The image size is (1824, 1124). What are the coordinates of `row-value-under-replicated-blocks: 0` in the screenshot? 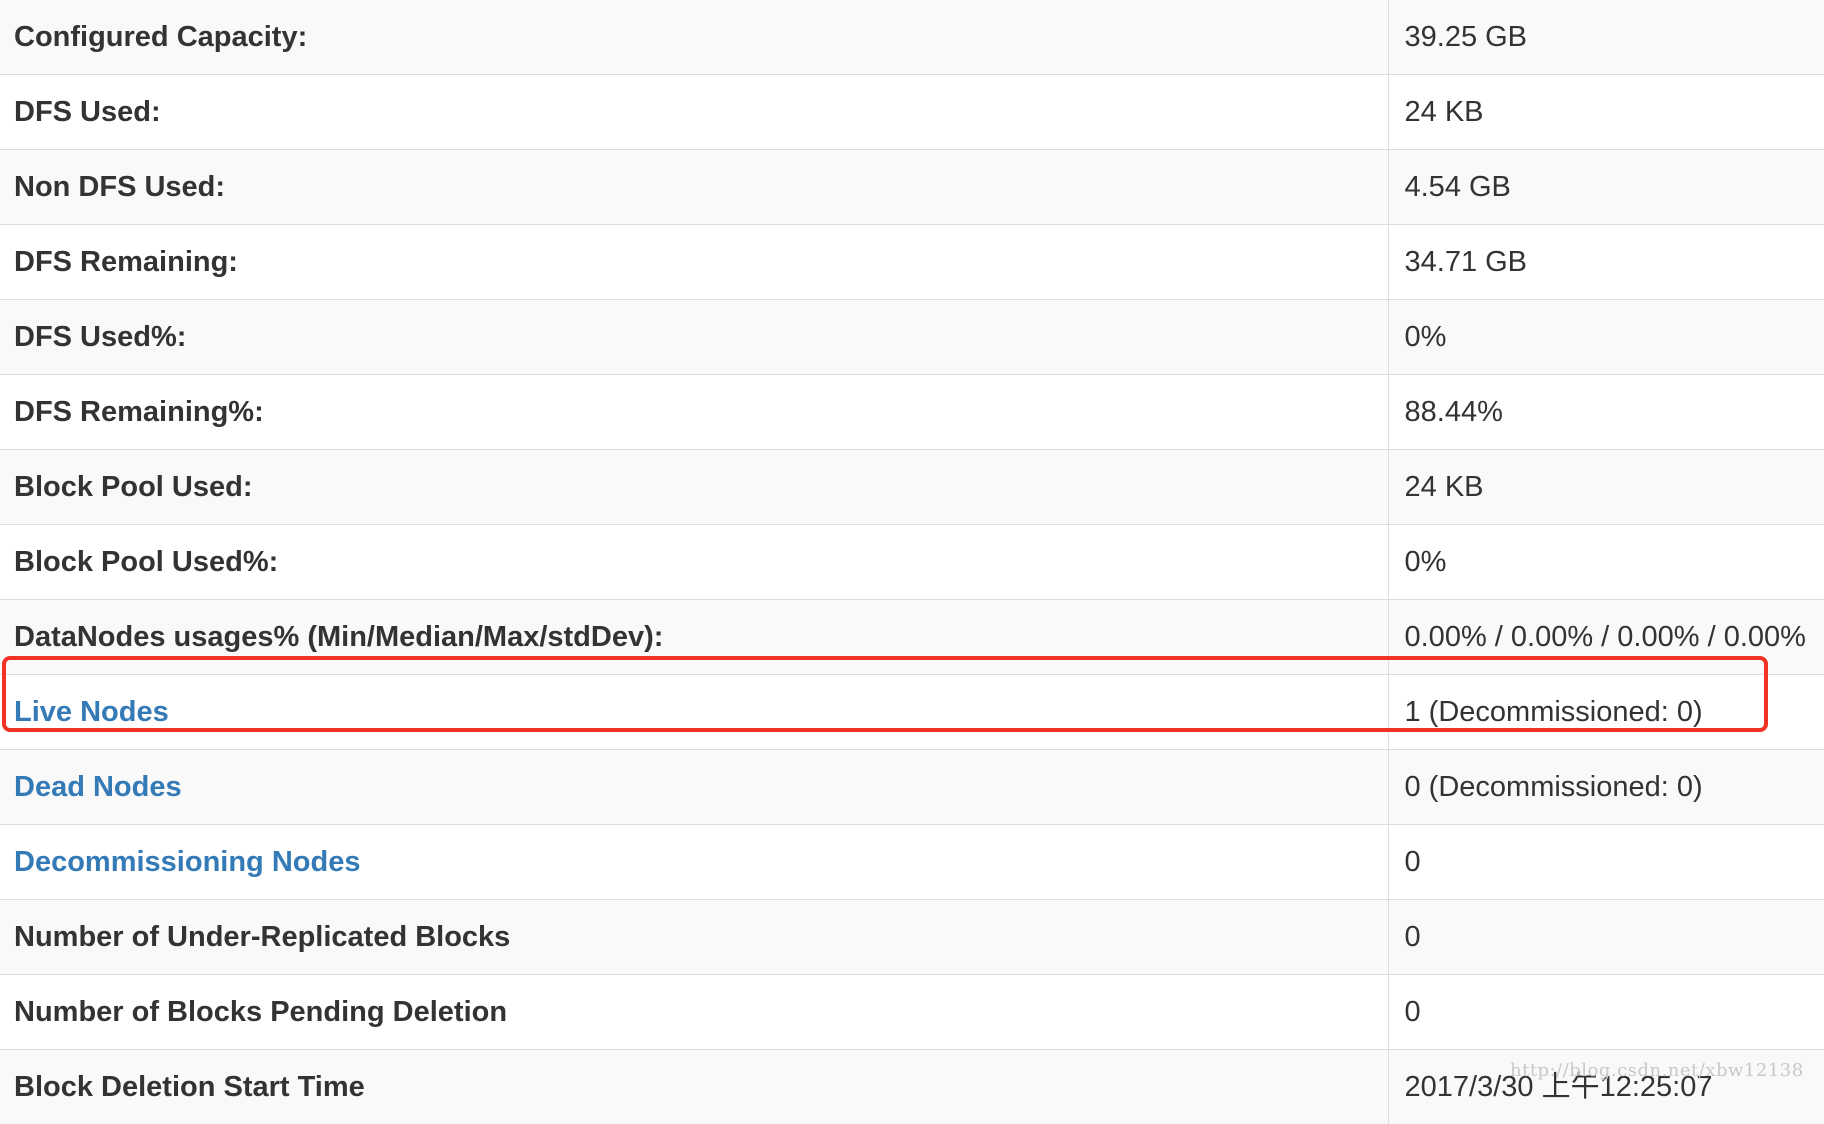 It's located at (1606, 937).